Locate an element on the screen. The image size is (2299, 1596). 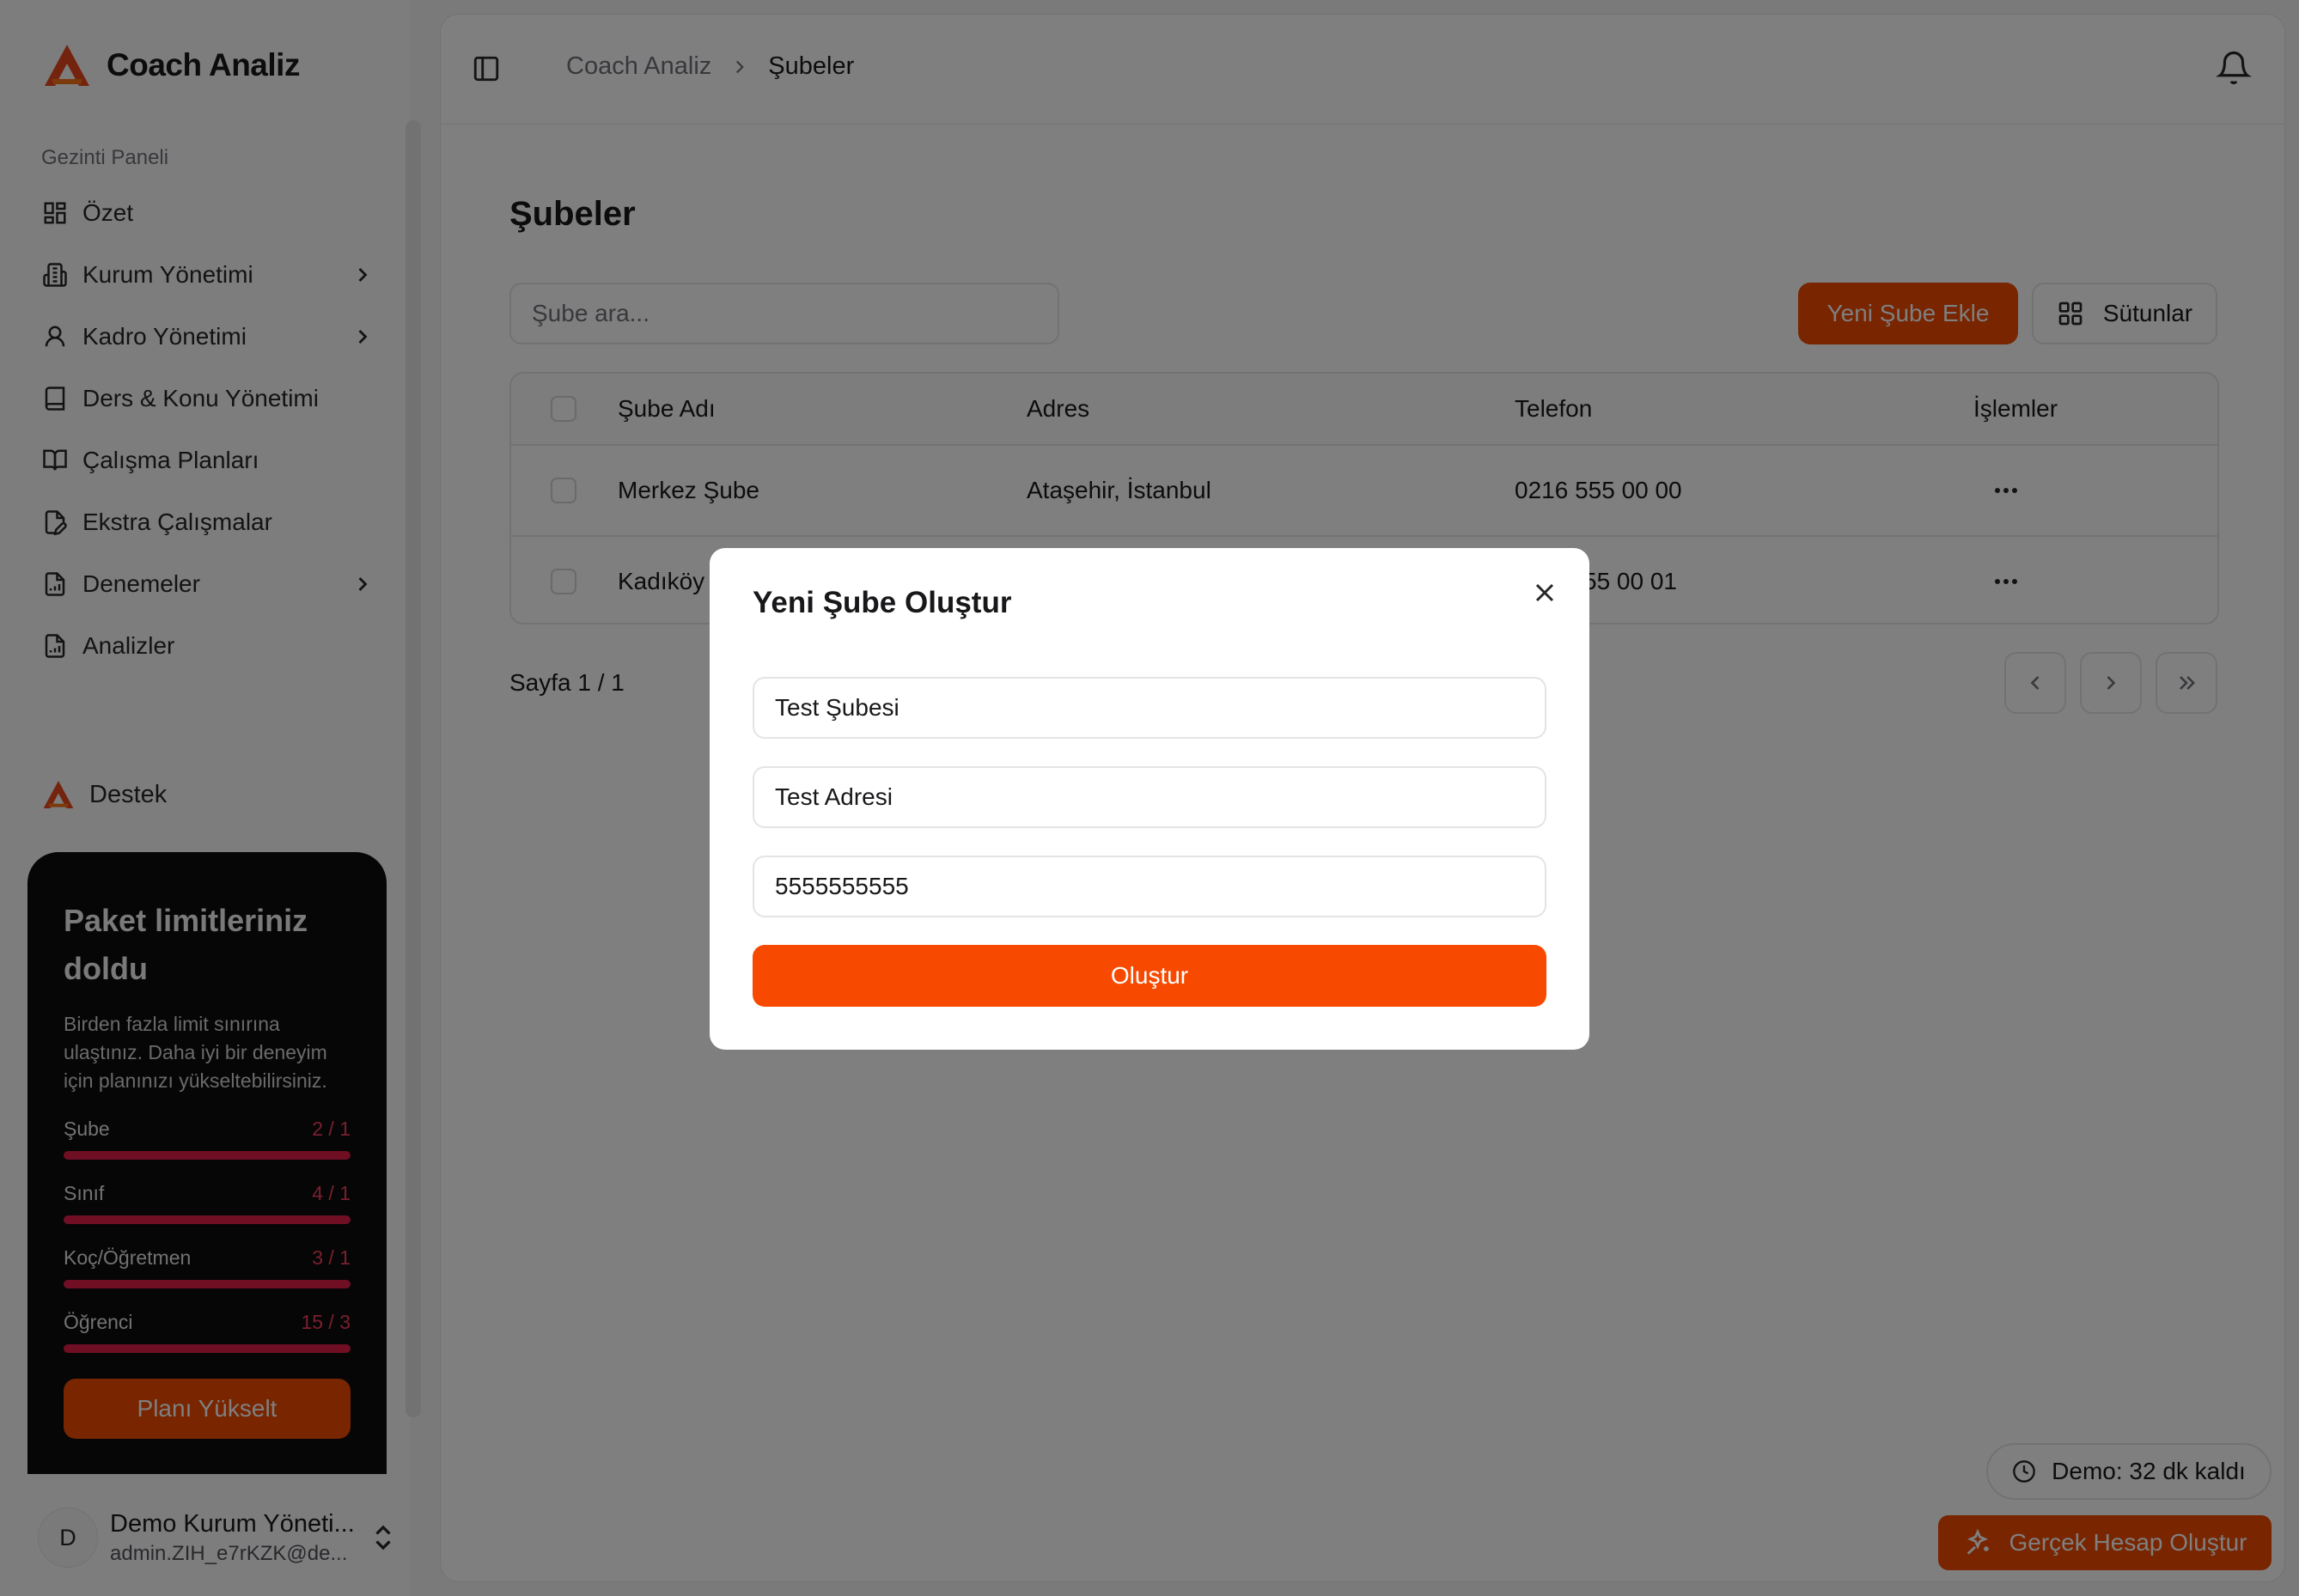
branch-address-input is located at coordinates (1149, 797).